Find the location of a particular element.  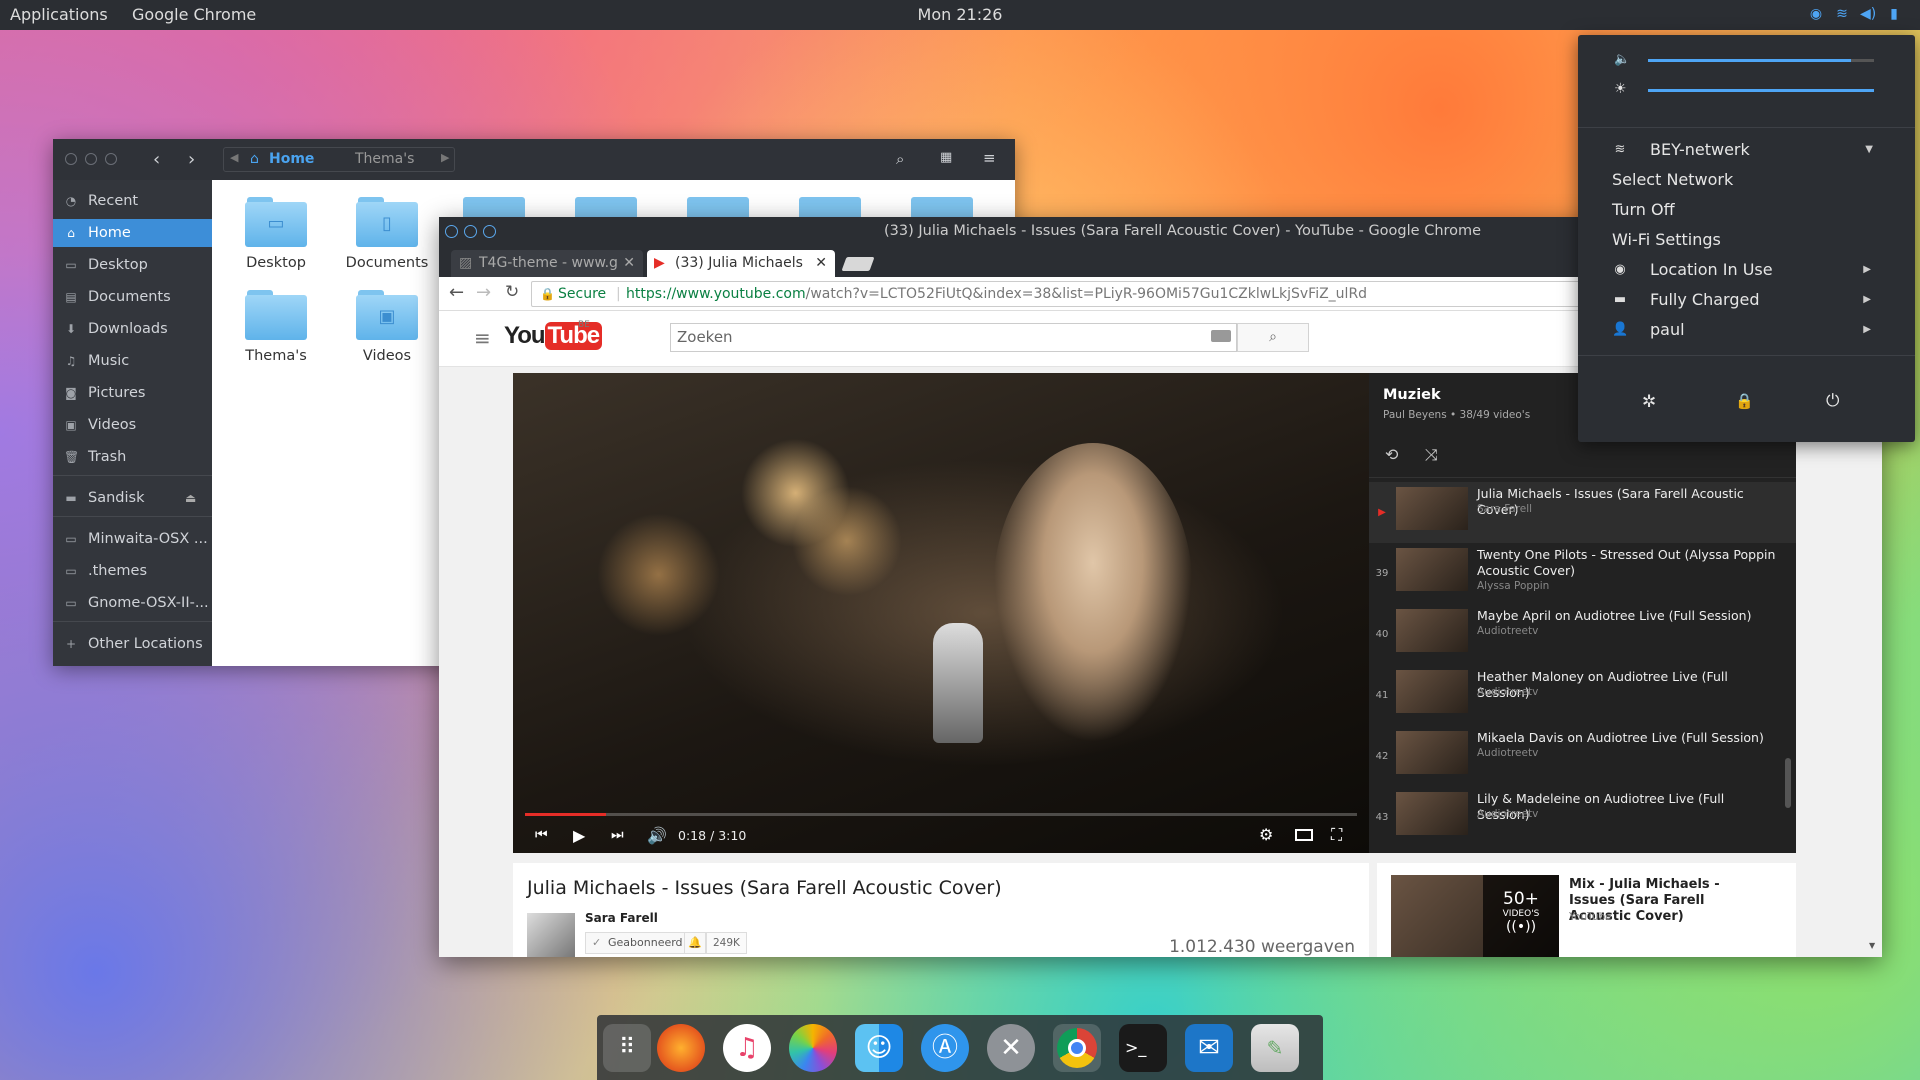

forward-icon: › is located at coordinates (191, 159).